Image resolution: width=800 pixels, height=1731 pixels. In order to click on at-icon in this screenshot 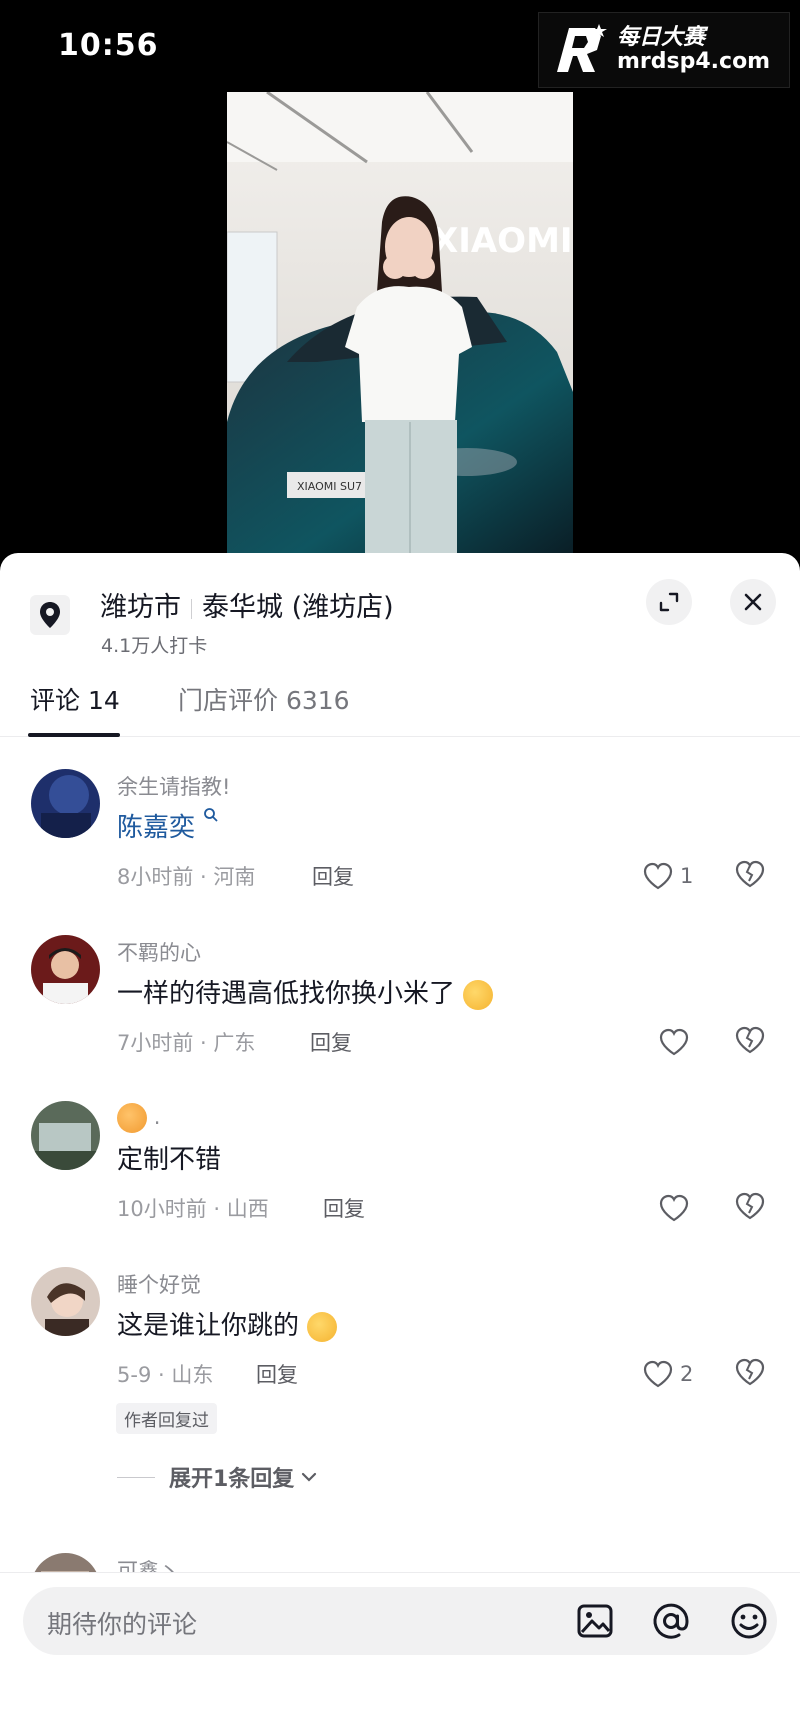, I will do `click(671, 1621)`.